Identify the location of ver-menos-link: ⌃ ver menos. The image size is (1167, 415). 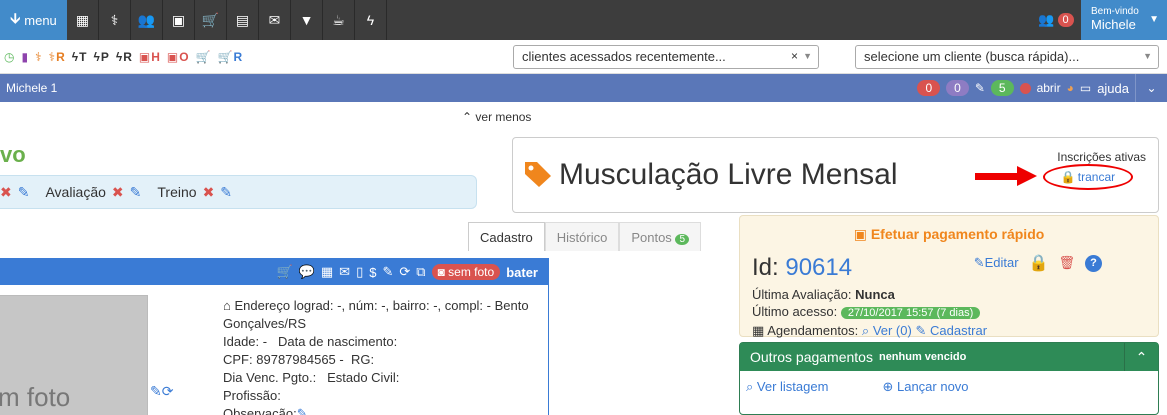
(496, 117).